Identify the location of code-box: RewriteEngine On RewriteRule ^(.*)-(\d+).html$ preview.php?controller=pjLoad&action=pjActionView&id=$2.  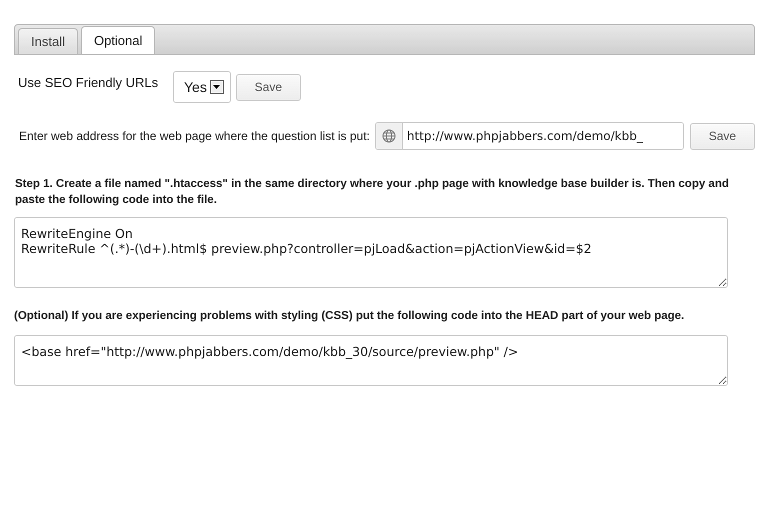
(371, 252).